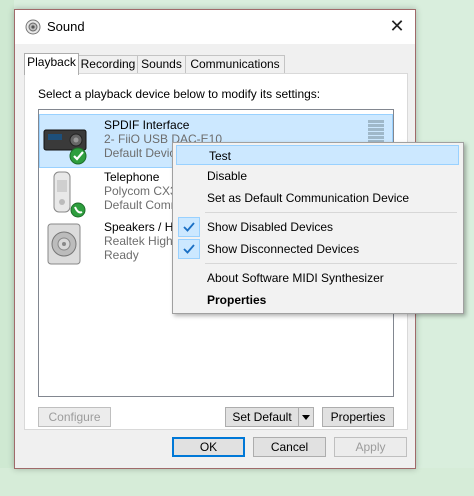 The height and width of the screenshot is (496, 474). What do you see at coordinates (108, 64) in the screenshot?
I see `tab-recording: Recording` at bounding box center [108, 64].